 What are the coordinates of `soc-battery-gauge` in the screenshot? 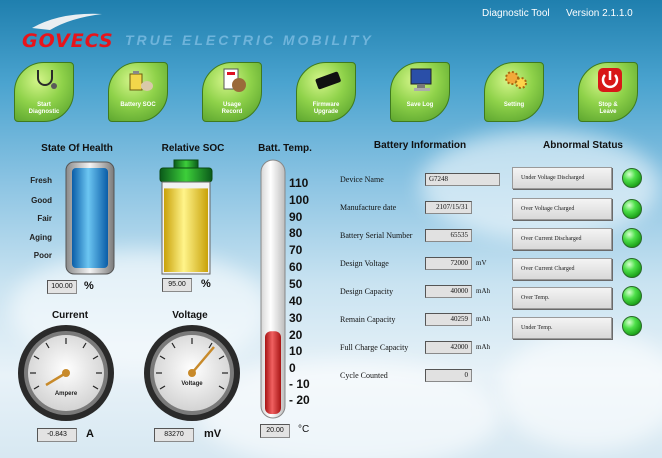 It's located at (186, 217).